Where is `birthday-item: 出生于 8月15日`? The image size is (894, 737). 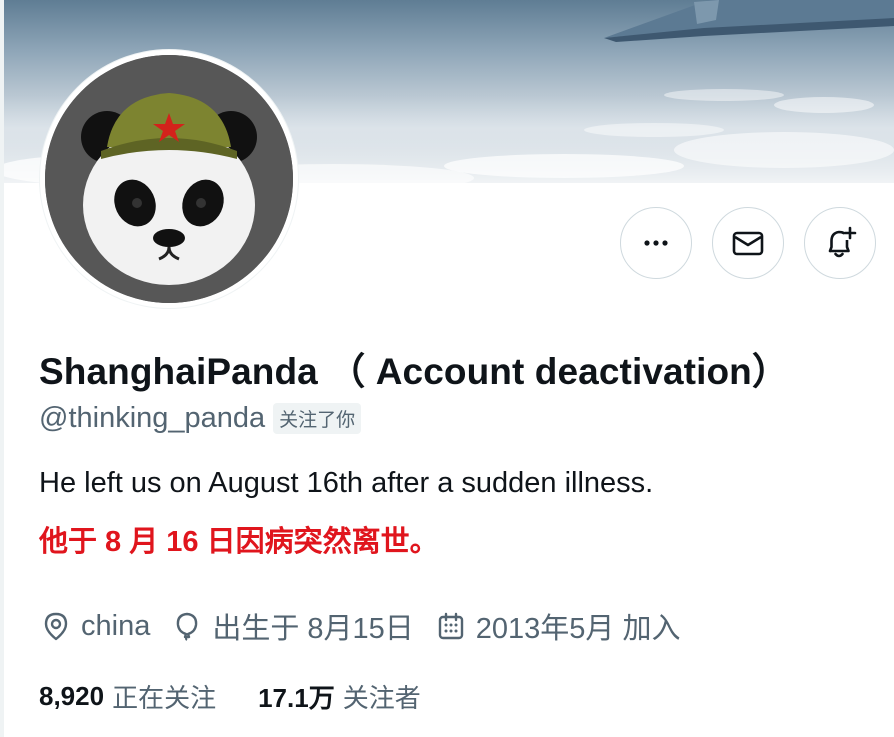 birthday-item: 出生于 8月15日 is located at coordinates (293, 626).